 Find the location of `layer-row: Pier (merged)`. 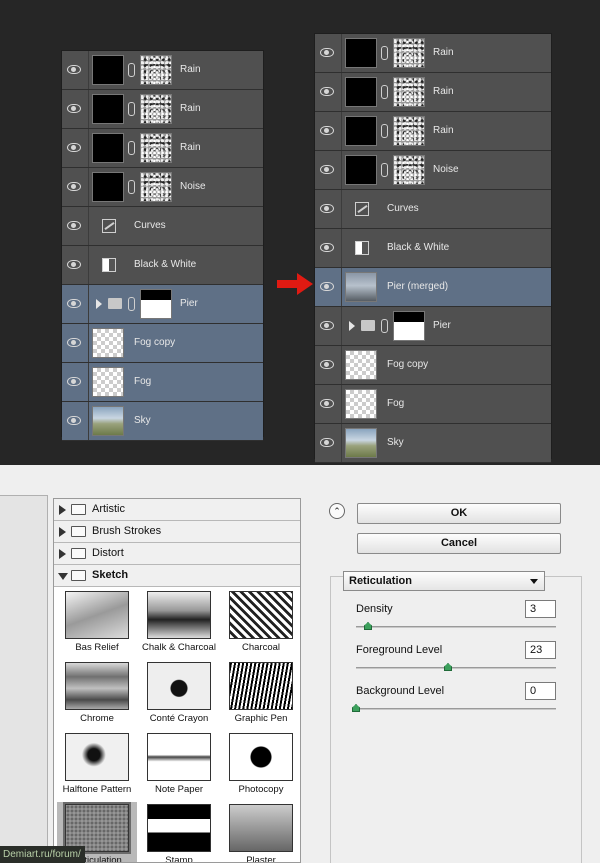

layer-row: Pier (merged) is located at coordinates (433, 287).